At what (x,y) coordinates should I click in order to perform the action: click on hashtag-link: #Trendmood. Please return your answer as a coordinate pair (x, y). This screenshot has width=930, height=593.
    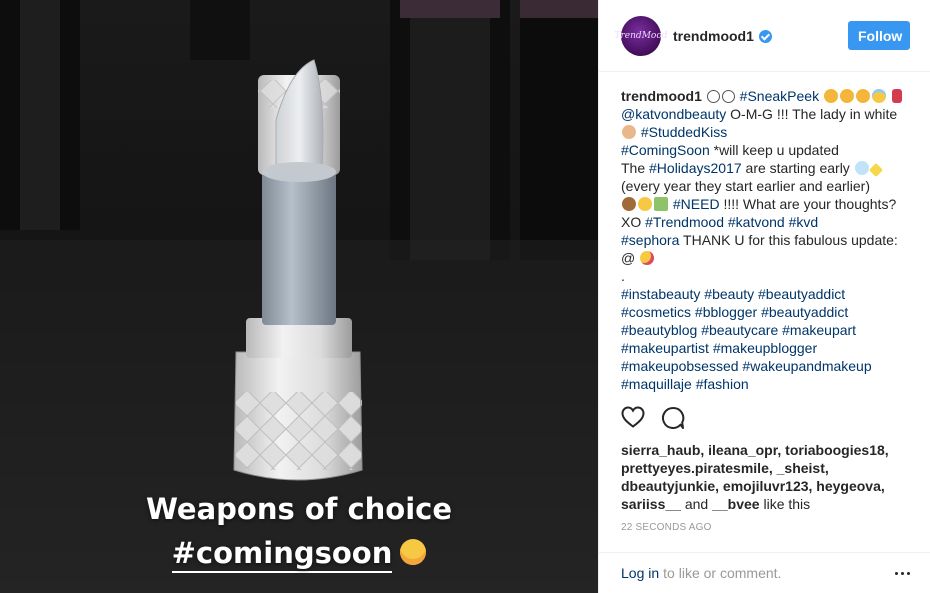
    Looking at the image, I should click on (684, 222).